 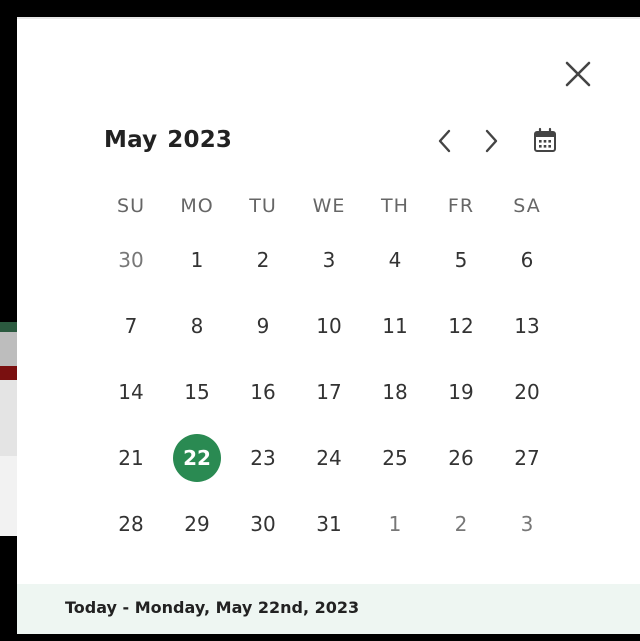 I want to click on selected-day-number: 22, so click(x=197, y=458).